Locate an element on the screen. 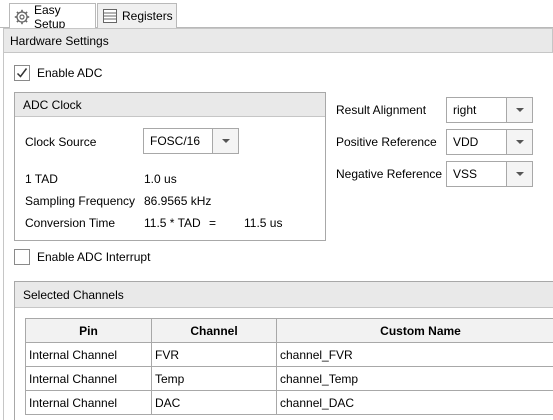 The height and width of the screenshot is (420, 553). positive-reference-label: Positive Reference is located at coordinates (386, 142).